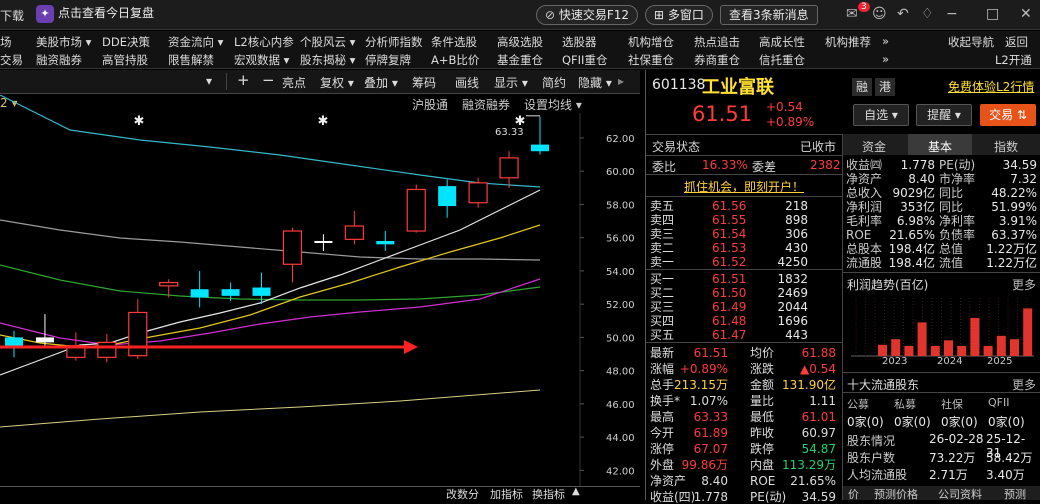 This screenshot has height=504, width=1040. What do you see at coordinates (327, 42) in the screenshot?
I see `menu-stock-risk: 个股风云 ▾` at bounding box center [327, 42].